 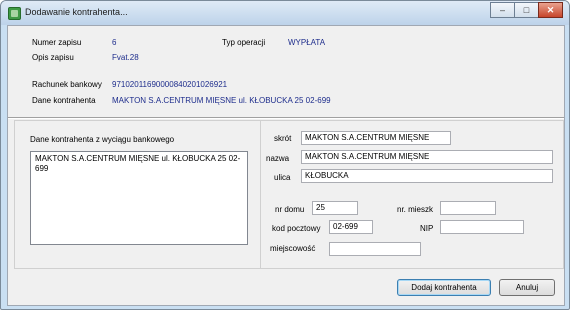 I want to click on close-icon: ✕, so click(x=550, y=9).